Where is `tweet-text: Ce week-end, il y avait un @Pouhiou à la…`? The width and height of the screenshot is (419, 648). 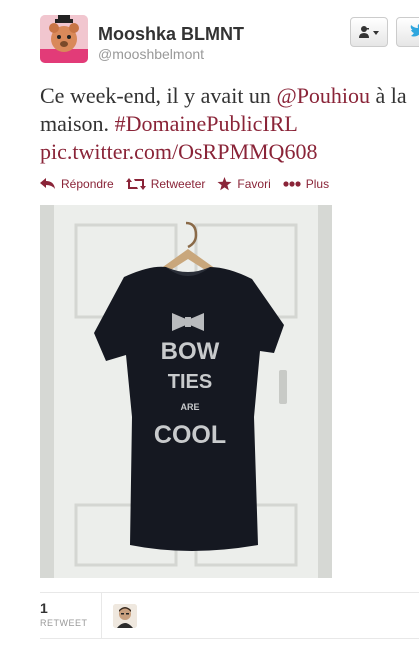
tweet-text: Ce week-end, il y avait un @Pouhiou à la… is located at coordinates (229, 124).